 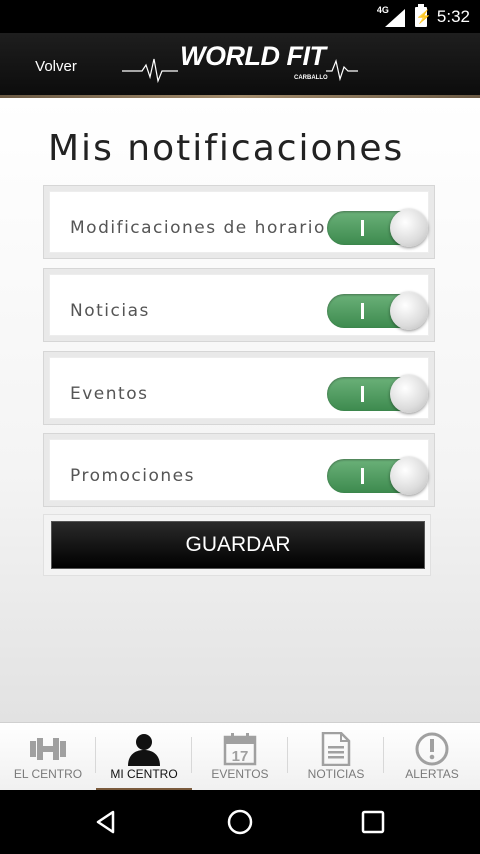 I want to click on notification-row-schedule: Modificaciones de horario, so click(x=239, y=222).